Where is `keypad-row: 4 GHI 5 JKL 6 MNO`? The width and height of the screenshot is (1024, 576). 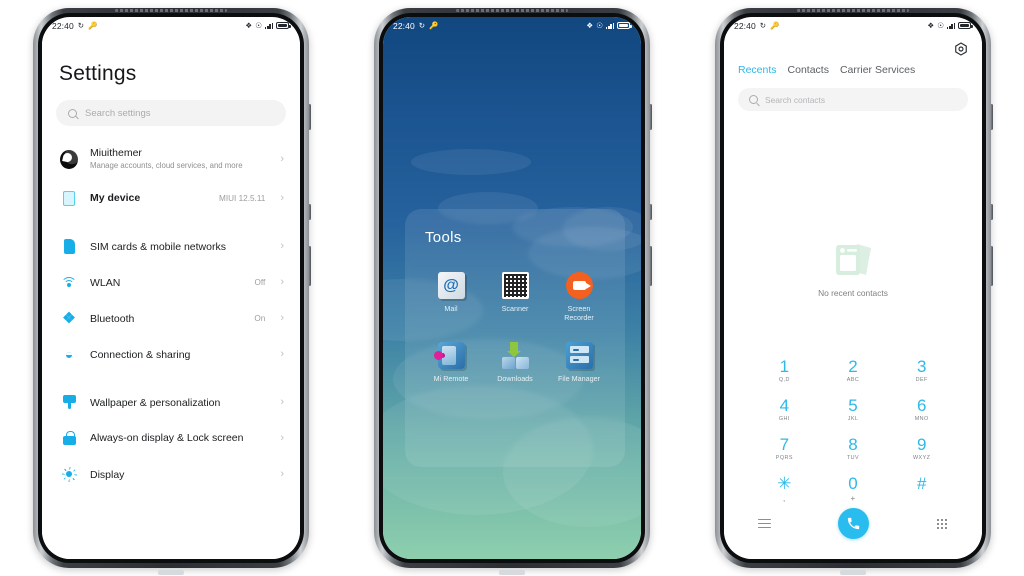
keypad-row: 4 GHI 5 JKL 6 MNO is located at coordinates (853, 410).